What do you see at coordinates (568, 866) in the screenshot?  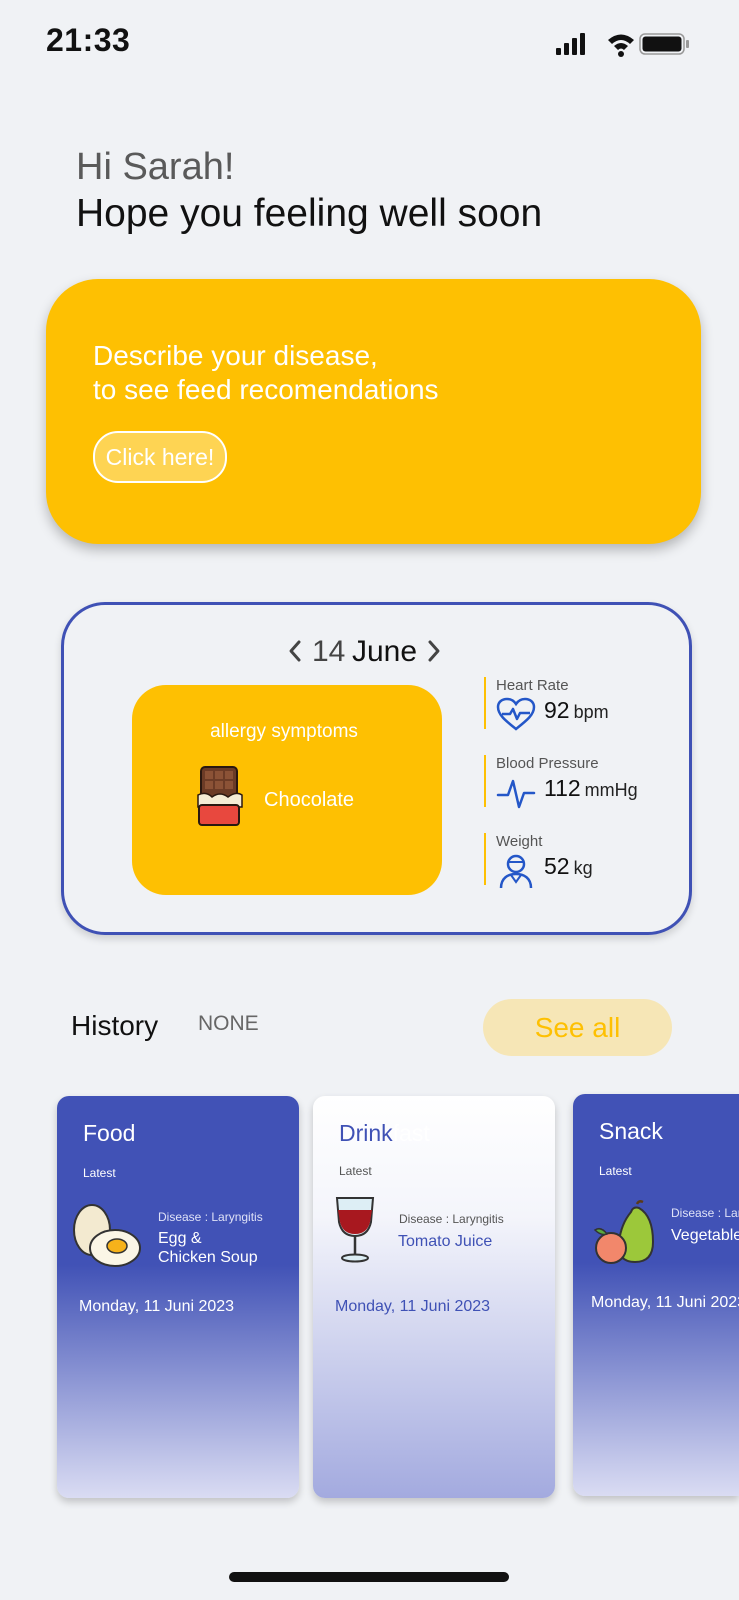 I see `metric-value: 52 kg` at bounding box center [568, 866].